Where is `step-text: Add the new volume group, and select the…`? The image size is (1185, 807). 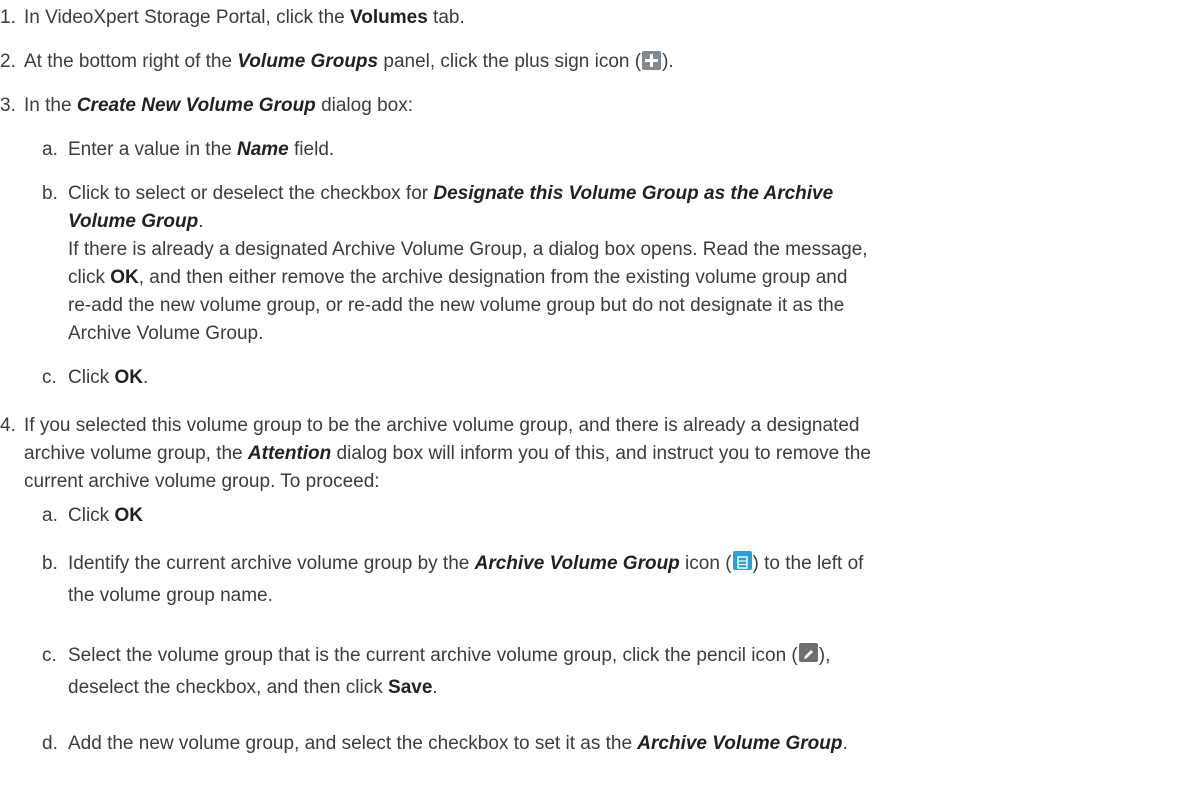 step-text: Add the new volume group, and select the… is located at coordinates (353, 743).